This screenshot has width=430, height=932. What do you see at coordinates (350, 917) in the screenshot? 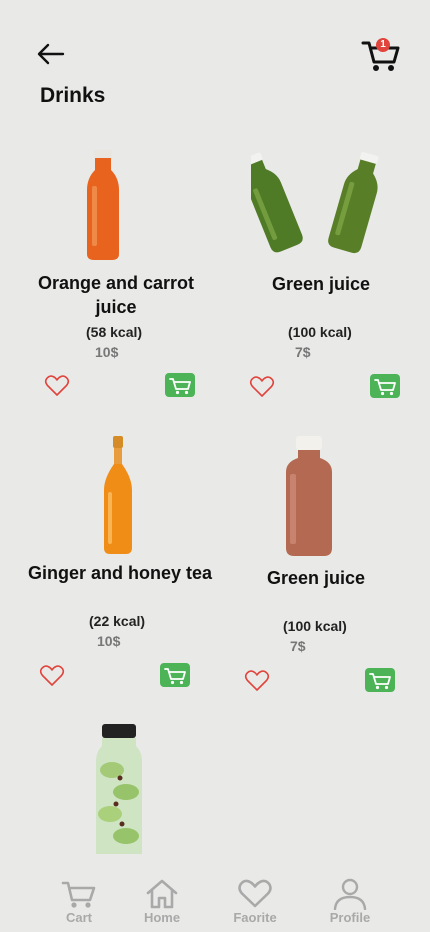
I see `tab-label: Profile` at bounding box center [350, 917].